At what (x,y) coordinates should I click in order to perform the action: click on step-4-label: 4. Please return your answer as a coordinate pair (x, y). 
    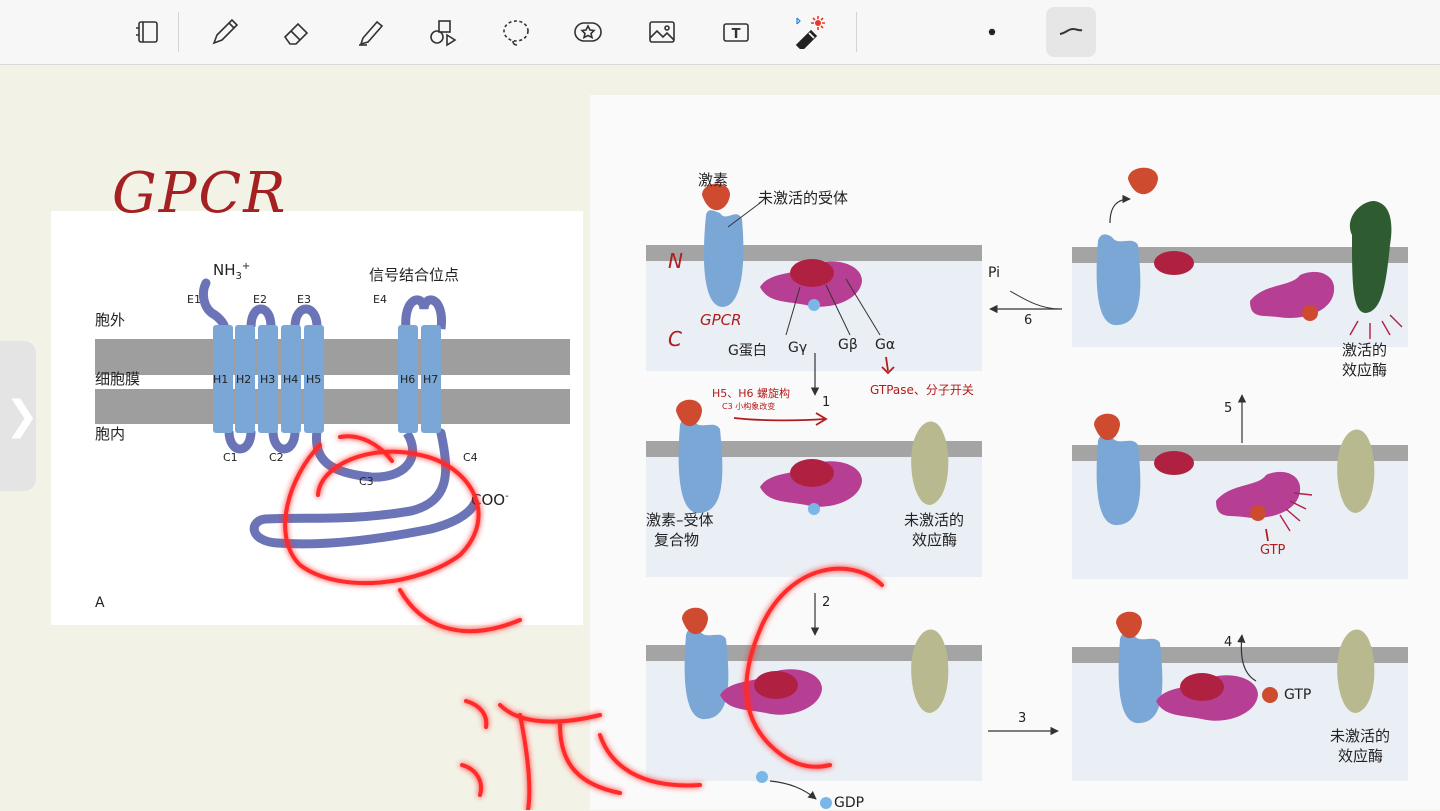
    Looking at the image, I should click on (1228, 642).